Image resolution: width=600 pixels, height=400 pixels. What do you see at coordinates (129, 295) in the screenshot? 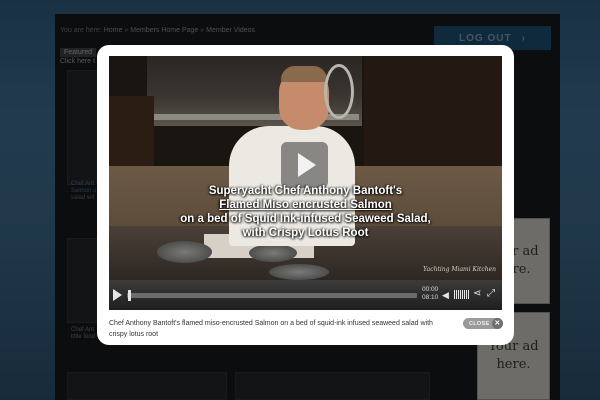
I see `progress-handle` at bounding box center [129, 295].